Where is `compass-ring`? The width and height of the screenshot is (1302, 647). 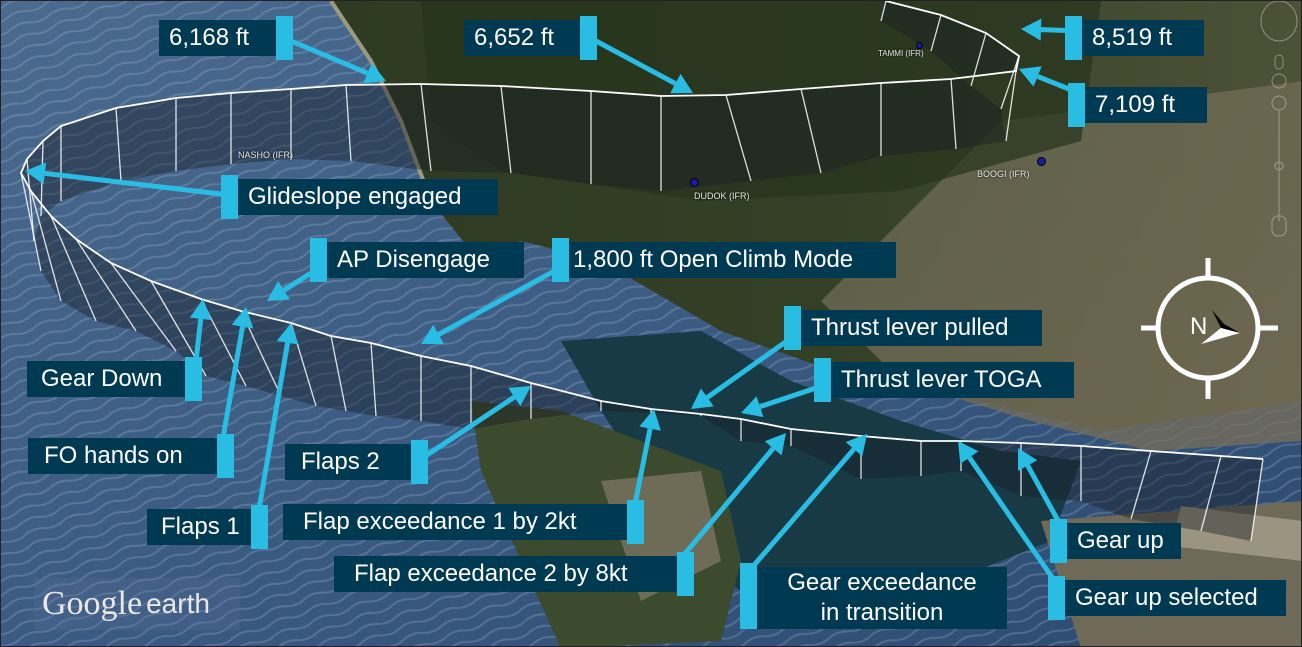
compass-ring is located at coordinates (1208, 328).